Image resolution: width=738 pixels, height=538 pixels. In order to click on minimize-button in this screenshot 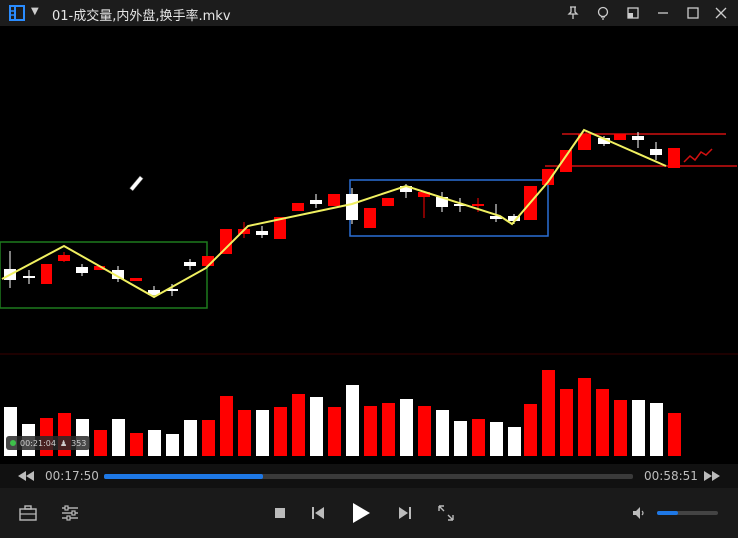, I will do `click(663, 13)`.